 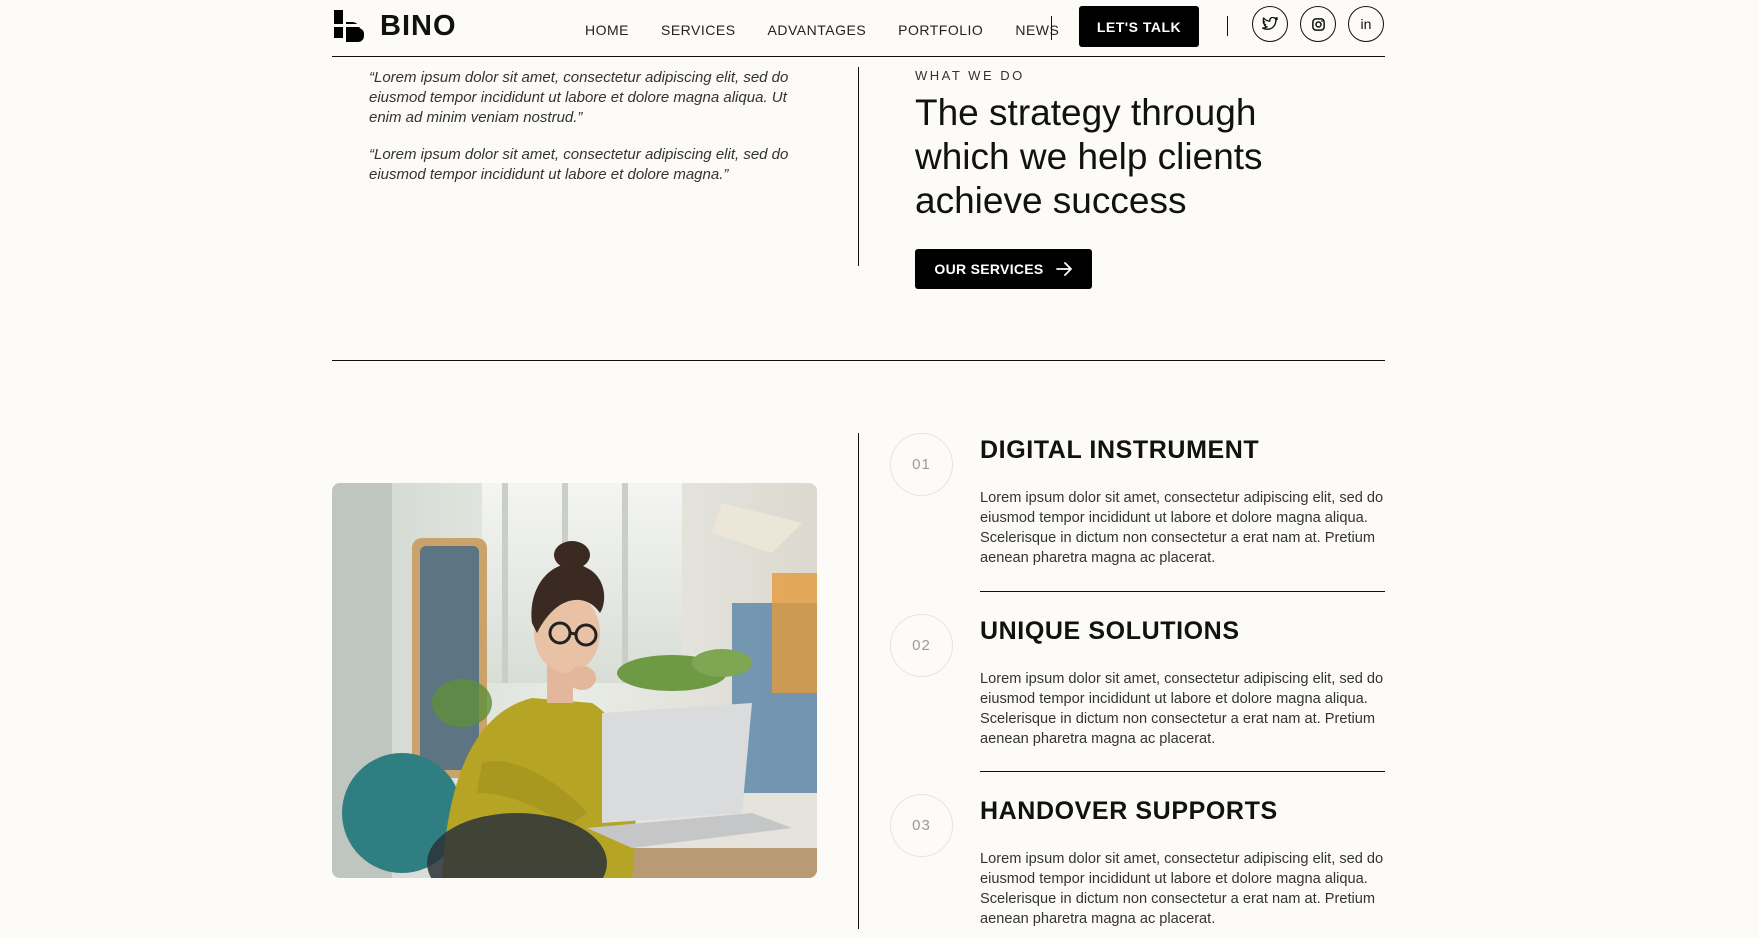 What do you see at coordinates (1120, 450) in the screenshot?
I see `feature-title-1: DIGITAL INSTRUMENT` at bounding box center [1120, 450].